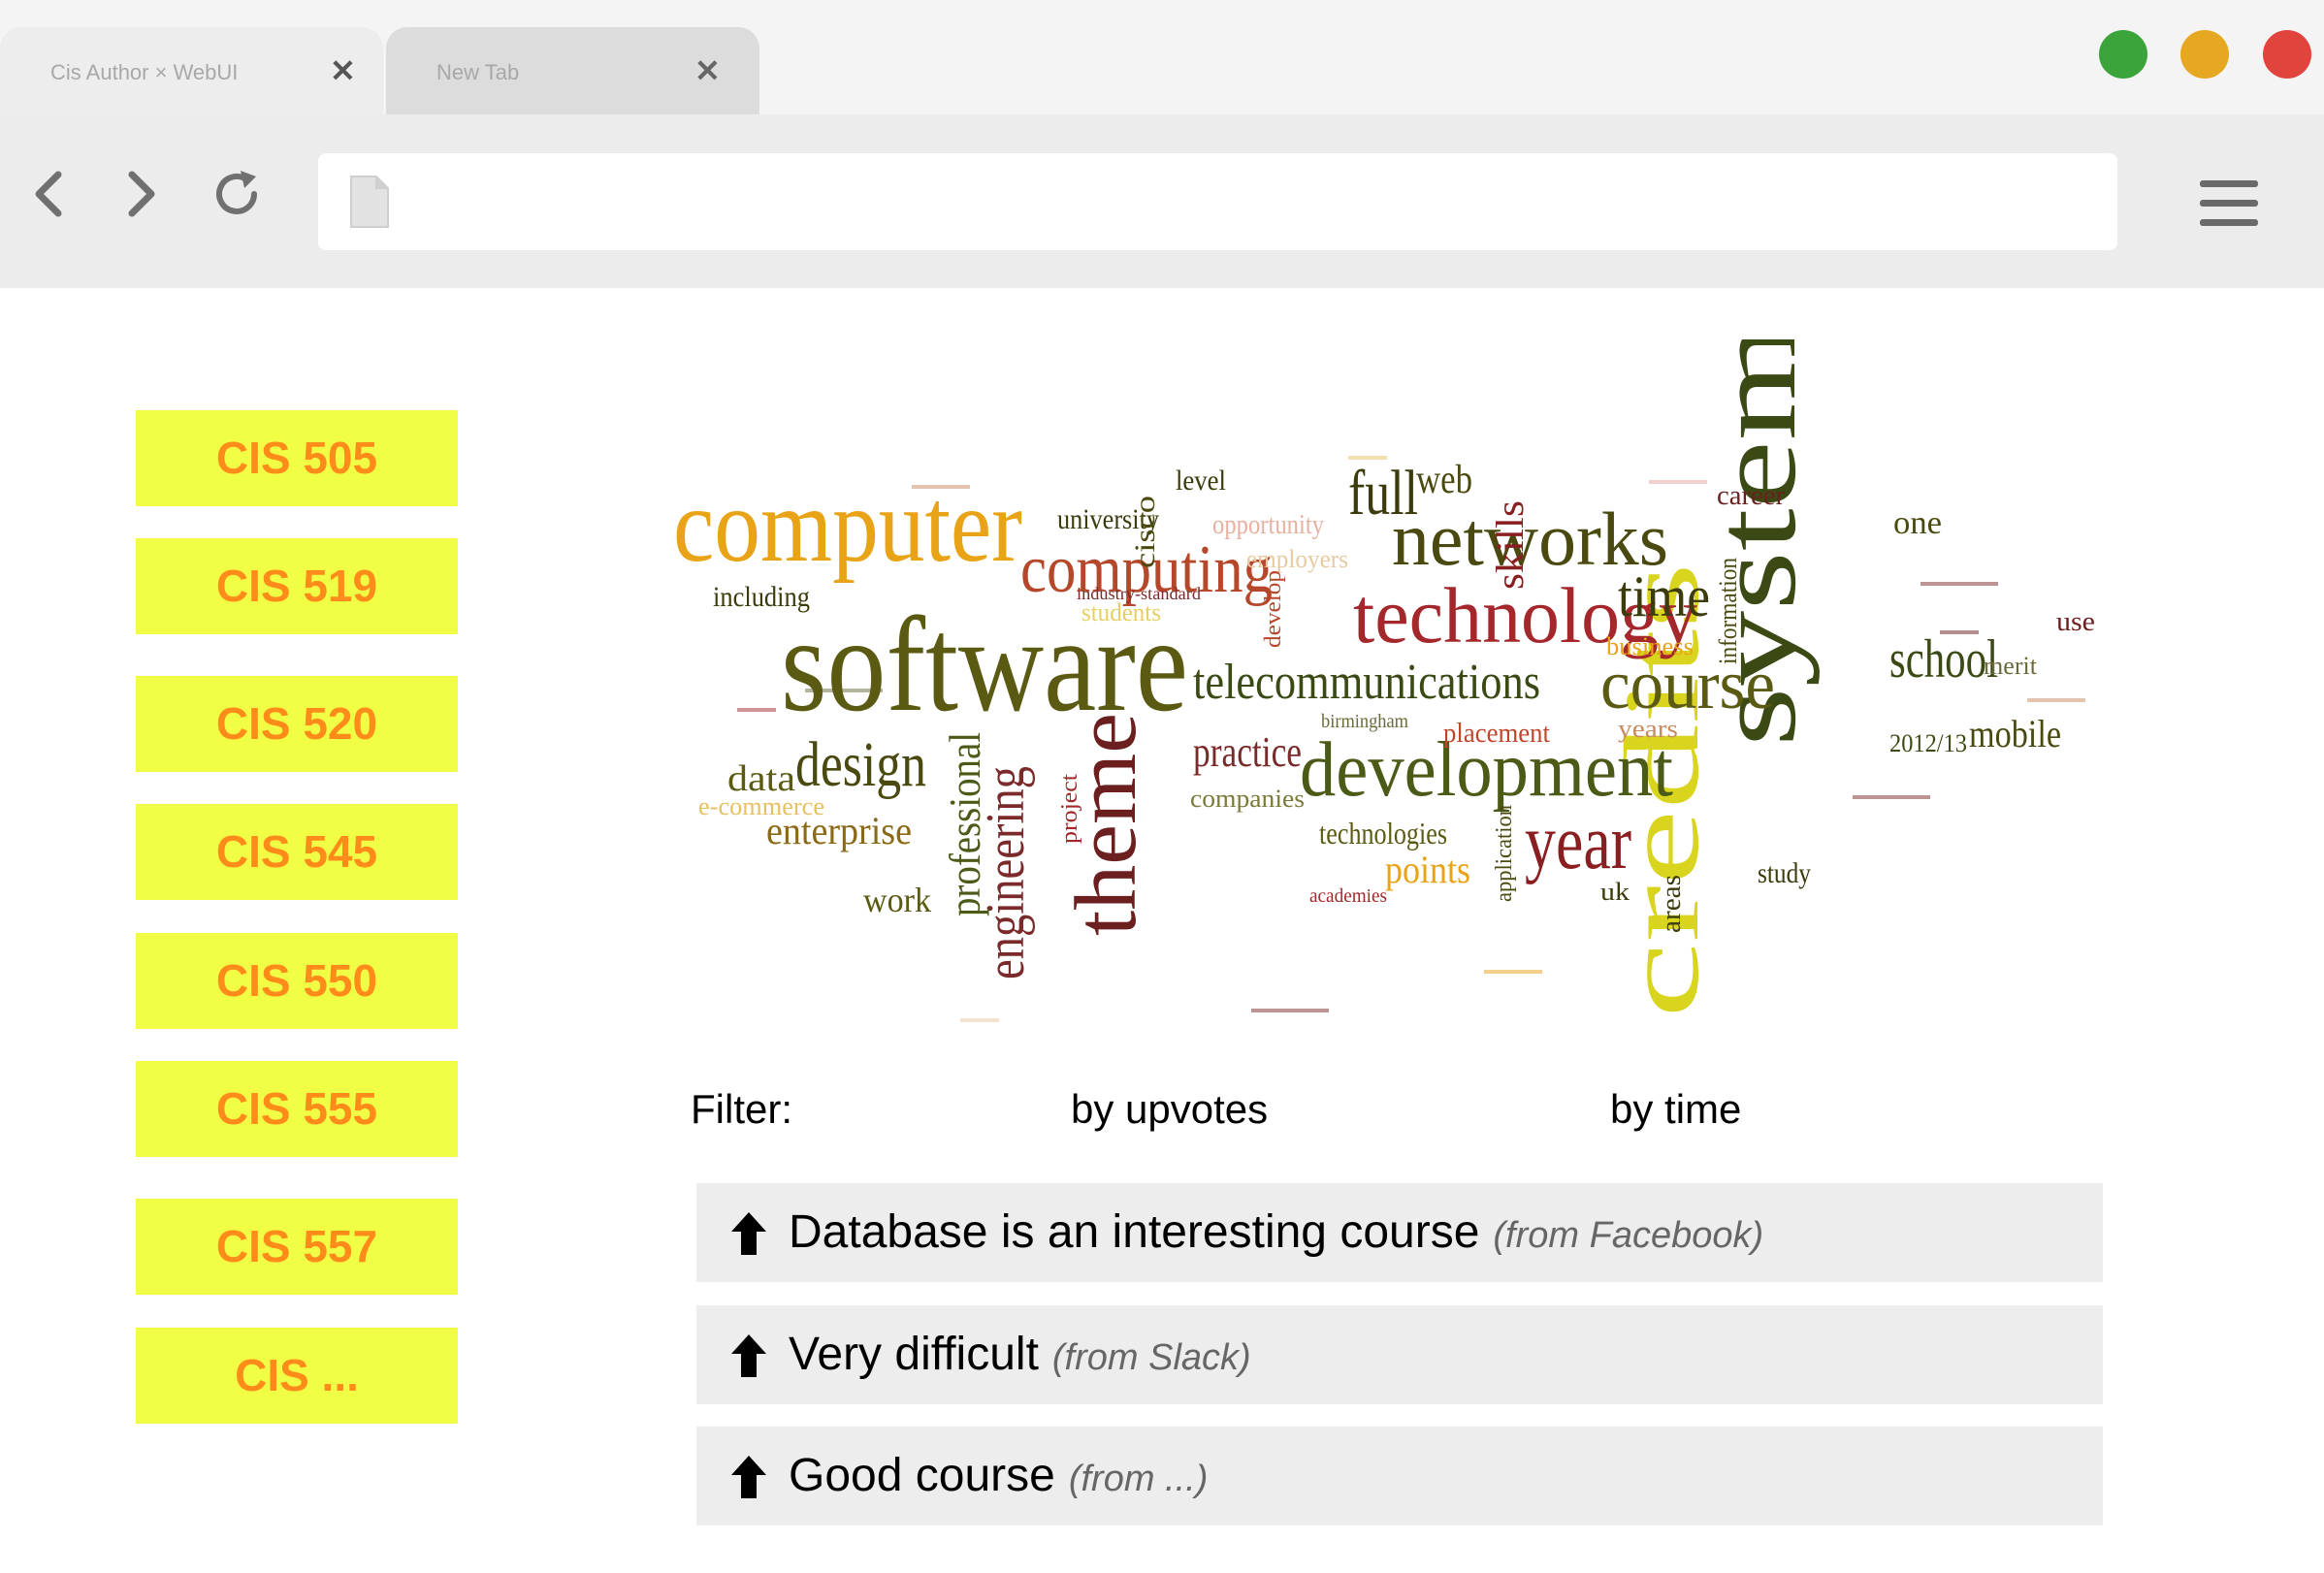 This screenshot has height=1573, width=2324. I want to click on comment-text: Database is an interesting course, so click(1134, 1232).